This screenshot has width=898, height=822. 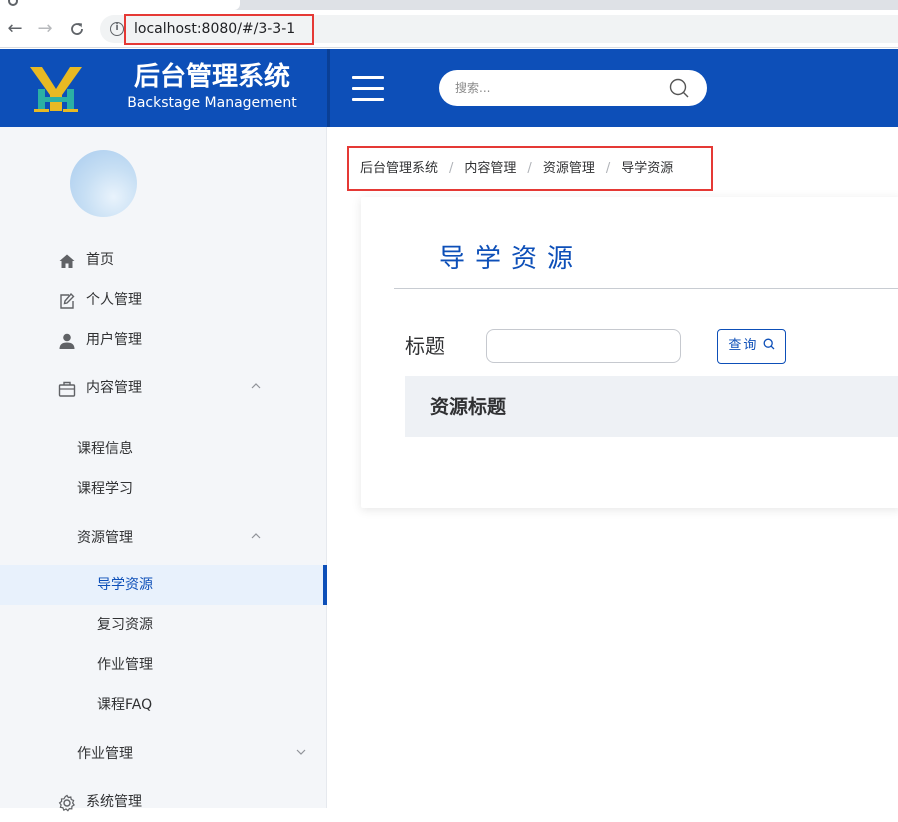 What do you see at coordinates (214, 29) in the screenshot?
I see `url-text: localhost:8080/#/3-3-1` at bounding box center [214, 29].